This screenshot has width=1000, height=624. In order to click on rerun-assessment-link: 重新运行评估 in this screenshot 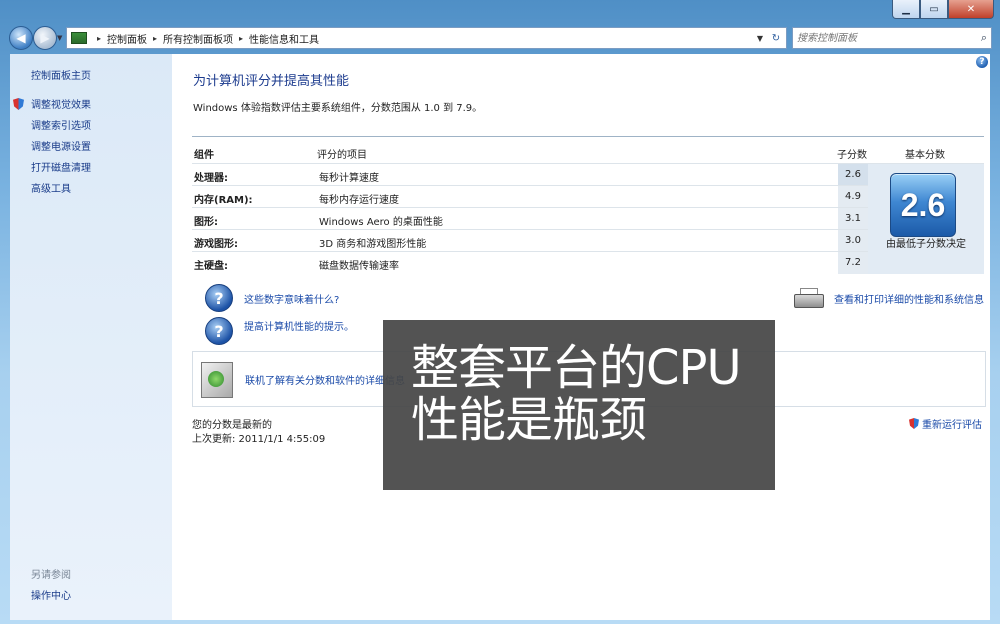, I will do `click(945, 423)`.